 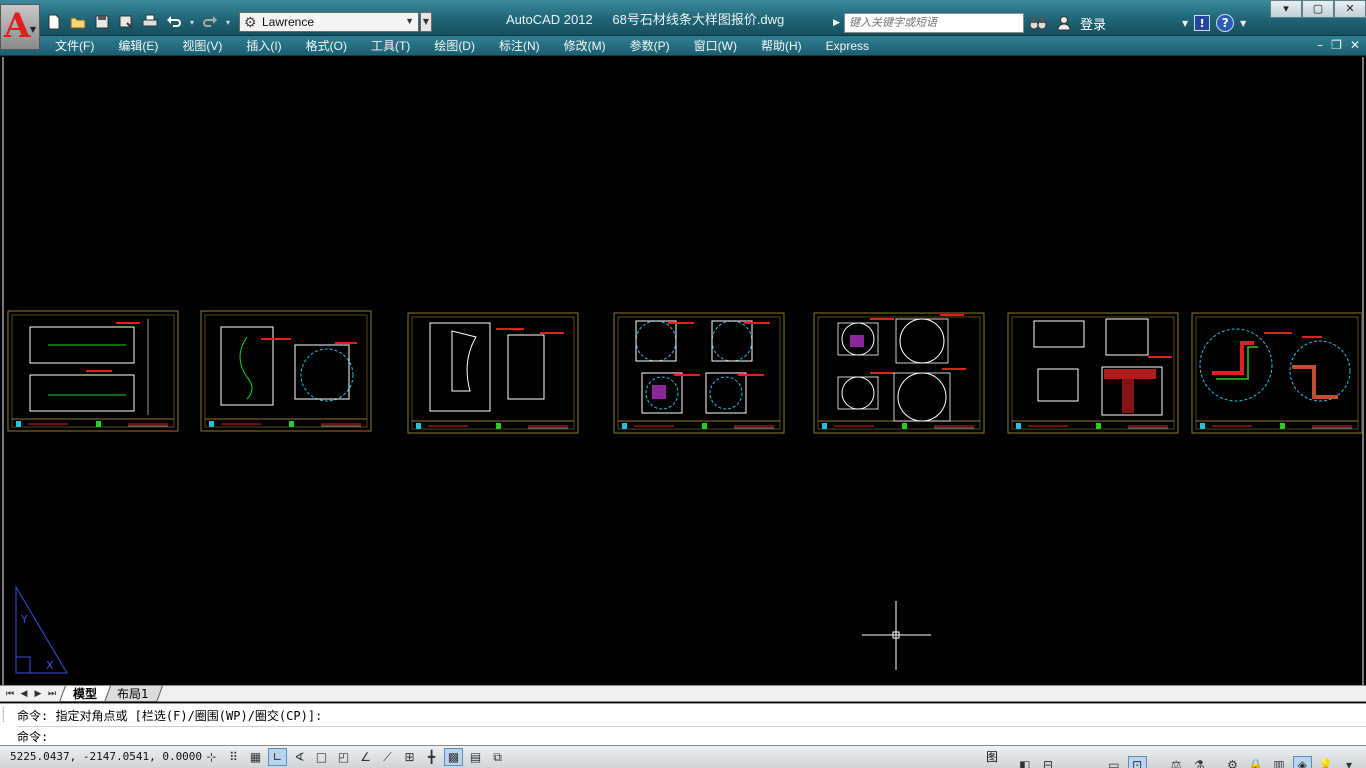 I want to click on file-name: 68号石材线条大样图报价.dwg, so click(x=698, y=19).